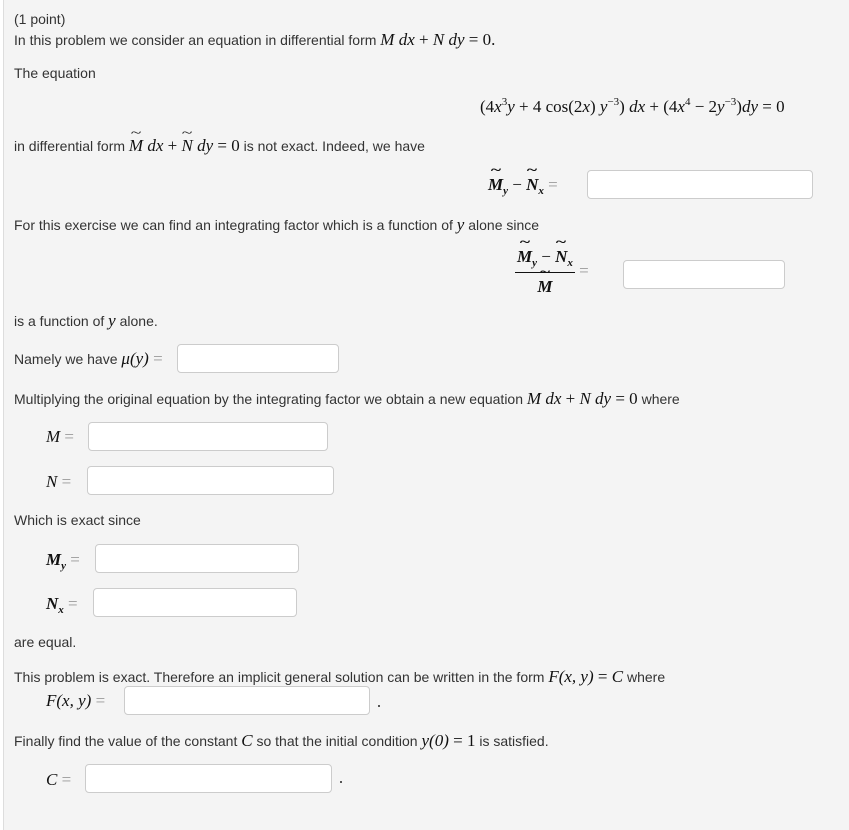  Describe the element at coordinates (208, 778) in the screenshot. I see `C-input` at that location.